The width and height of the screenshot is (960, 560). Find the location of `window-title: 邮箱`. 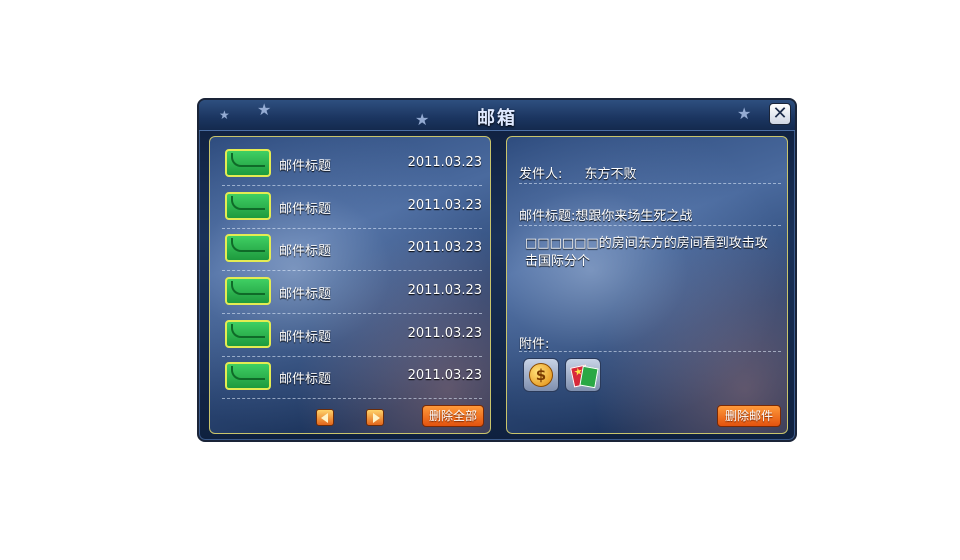

window-title: 邮箱 is located at coordinates (497, 118).